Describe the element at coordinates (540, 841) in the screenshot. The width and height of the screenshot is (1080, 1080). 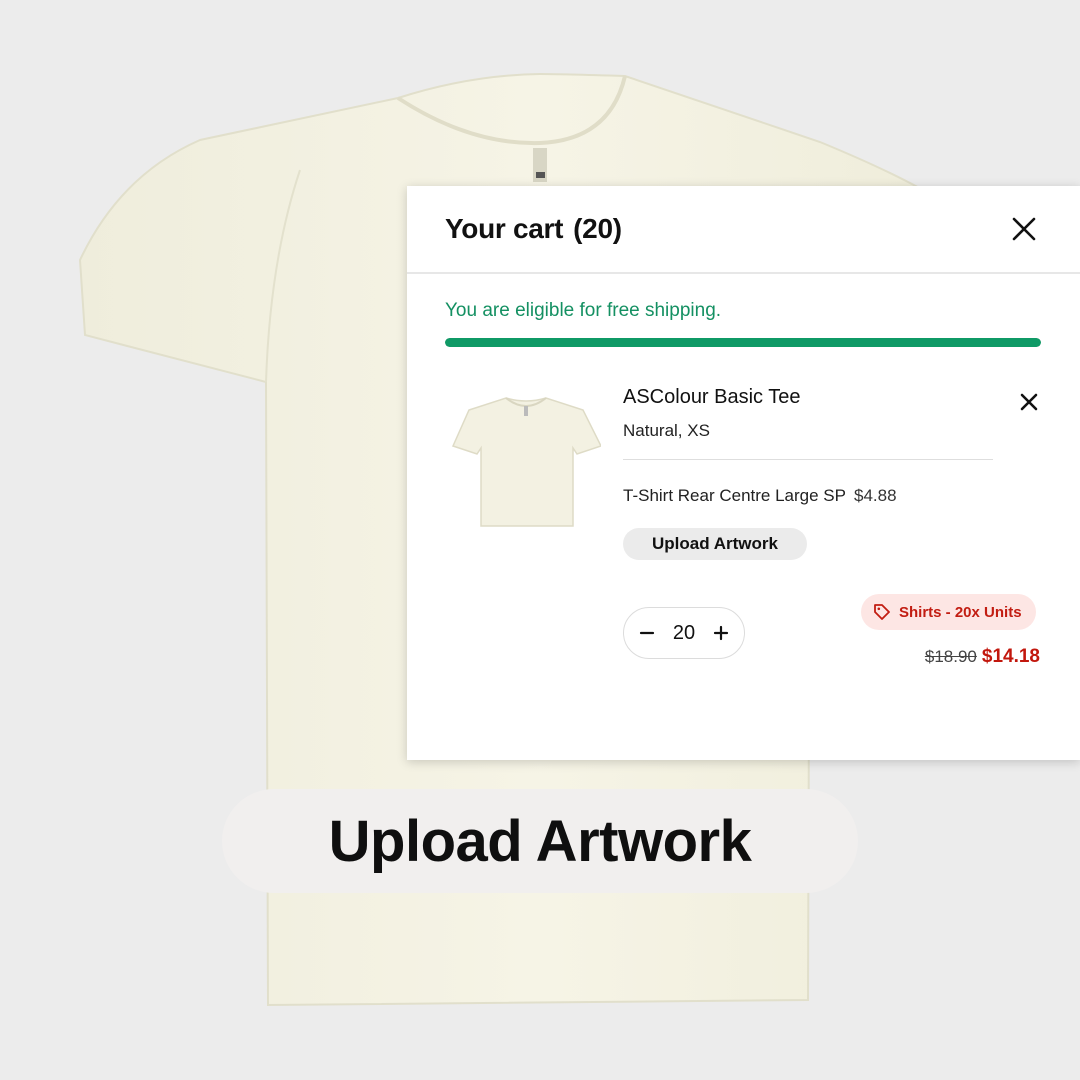
I see `upload-artwork-cta: Upload Artwork` at that location.